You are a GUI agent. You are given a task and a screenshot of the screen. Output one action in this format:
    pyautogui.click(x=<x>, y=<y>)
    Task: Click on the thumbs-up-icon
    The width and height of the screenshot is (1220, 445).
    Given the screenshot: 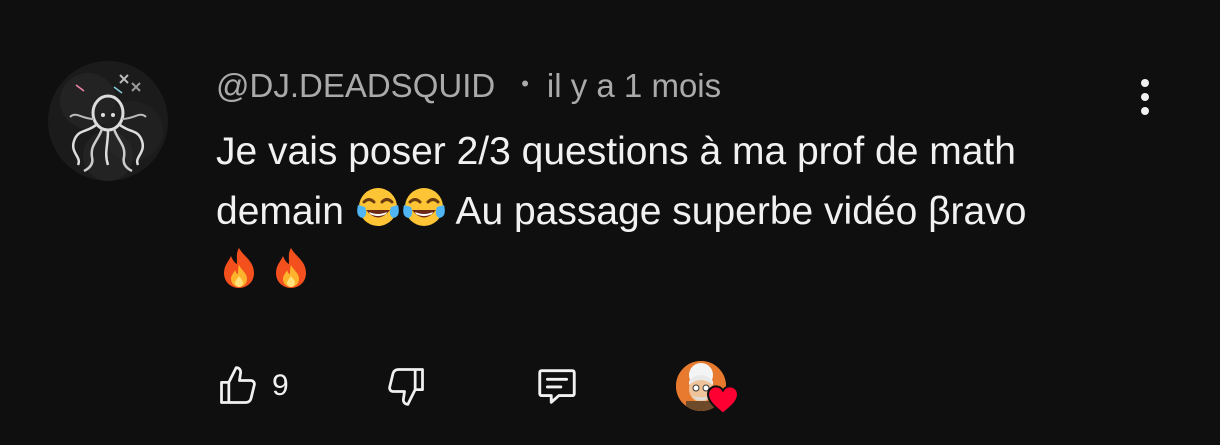 What is the action you would take?
    pyautogui.click(x=238, y=385)
    